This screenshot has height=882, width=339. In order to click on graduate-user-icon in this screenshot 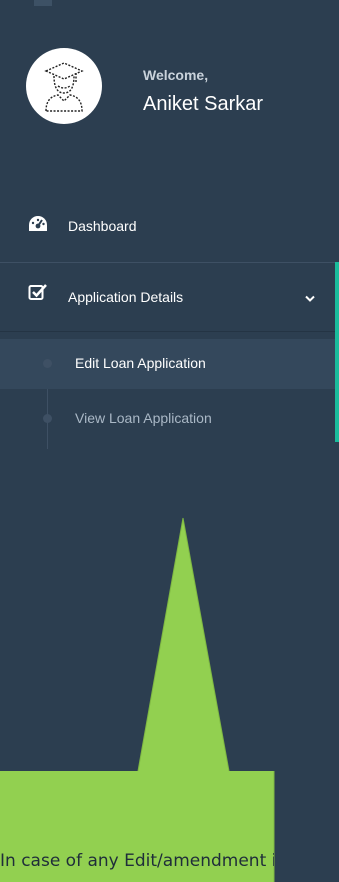, I will do `click(64, 87)`.